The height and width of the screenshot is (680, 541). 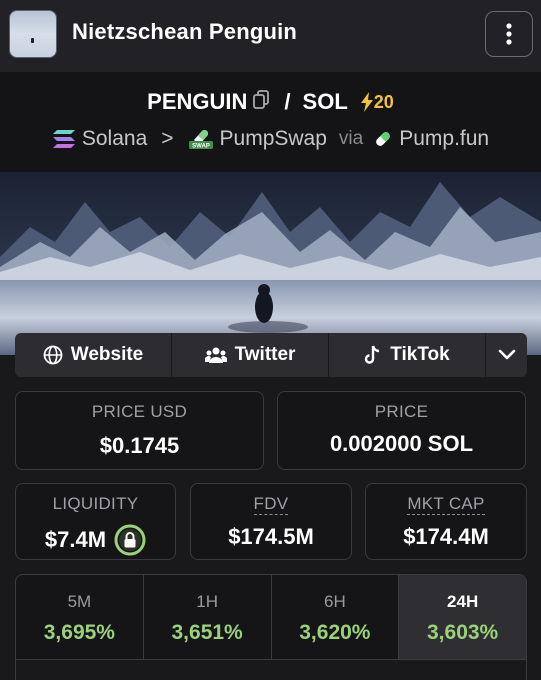 I want to click on tab-24h: 24H 3,603%, so click(x=462, y=617).